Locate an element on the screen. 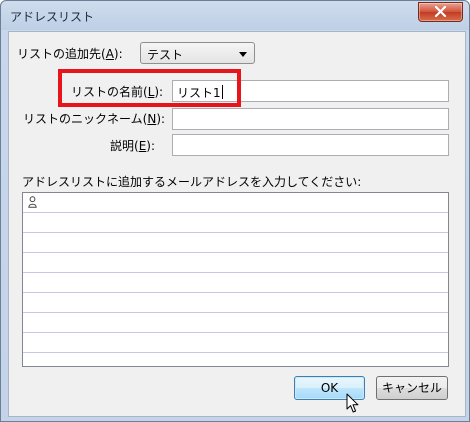  cancel-button: キャンセル is located at coordinates (412, 388).